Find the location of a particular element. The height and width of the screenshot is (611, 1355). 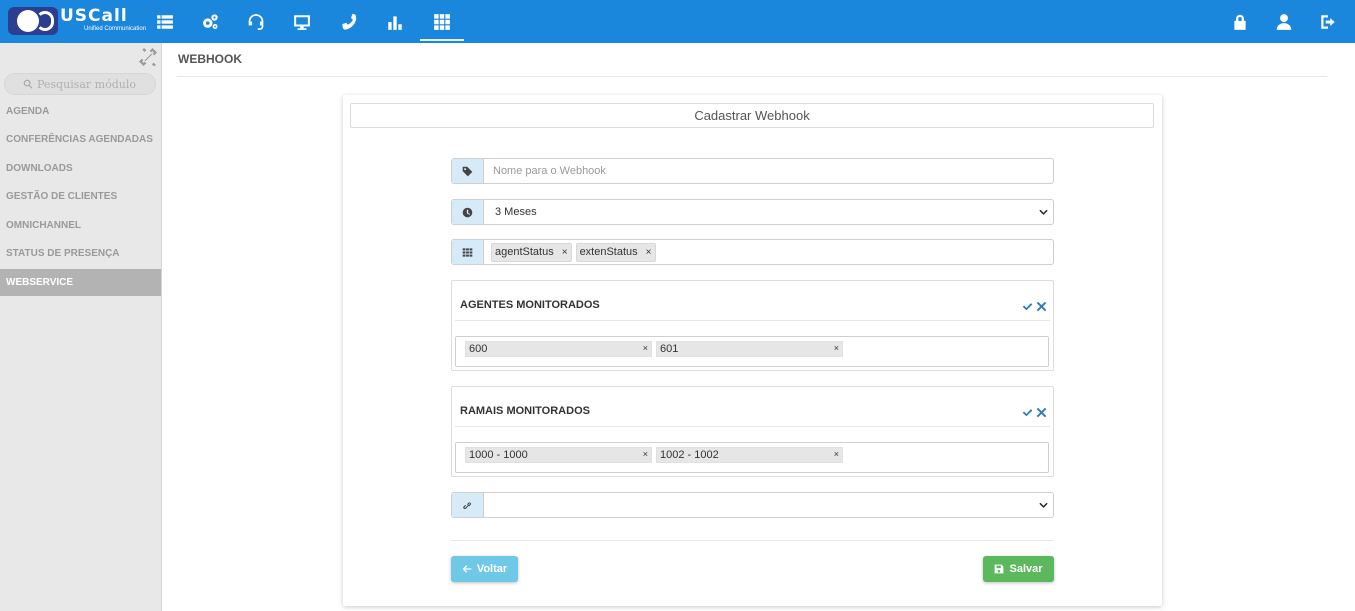

floppy-icon is located at coordinates (999, 569).